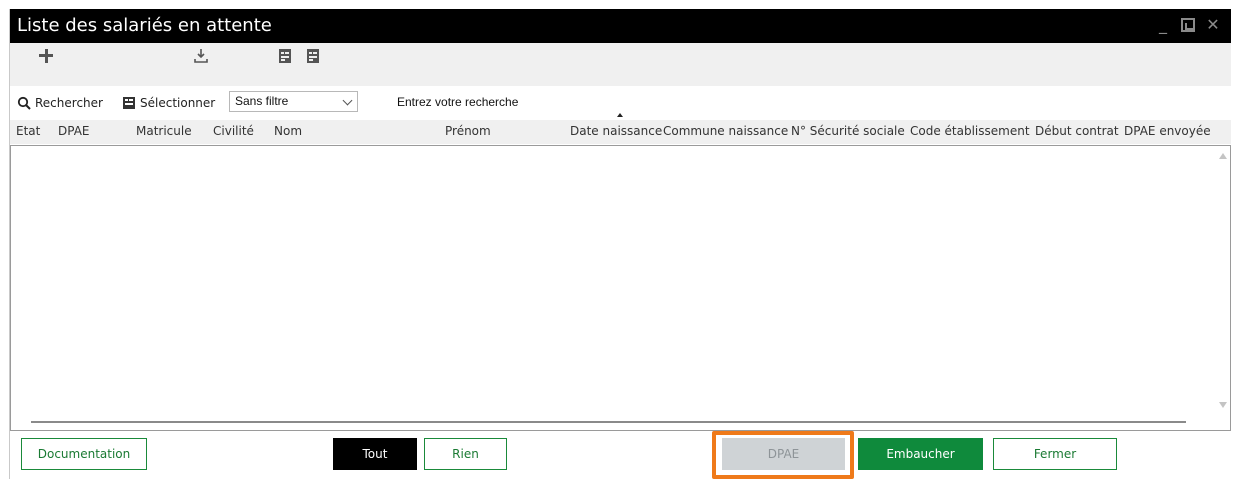 The width and height of the screenshot is (1233, 479). Describe the element at coordinates (201, 56) in the screenshot. I see `export-icon` at that location.